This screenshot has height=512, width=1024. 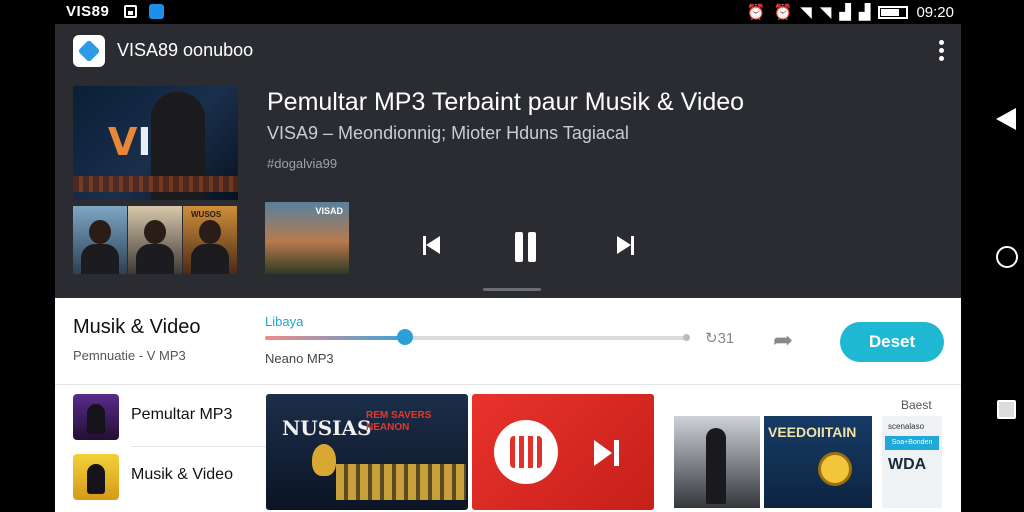 I want to click on list-item-label: Pemultar MP3, so click(x=182, y=414).